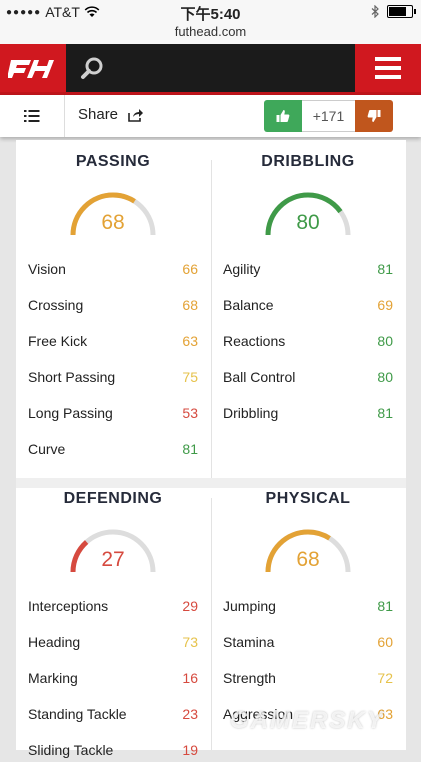  I want to click on stat-value: 73, so click(190, 642).